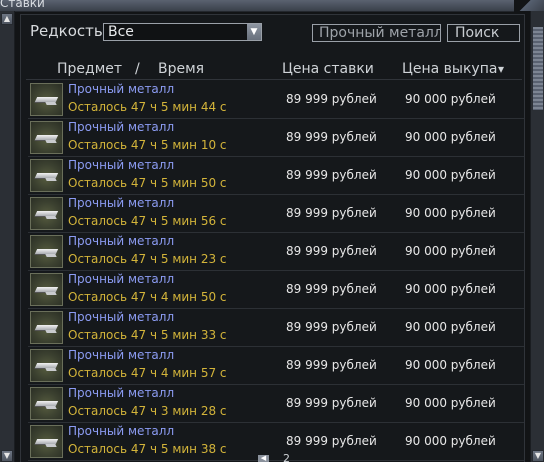 The width and height of the screenshot is (544, 462). I want to click on window-titlebar: Ставки, so click(257, 6).